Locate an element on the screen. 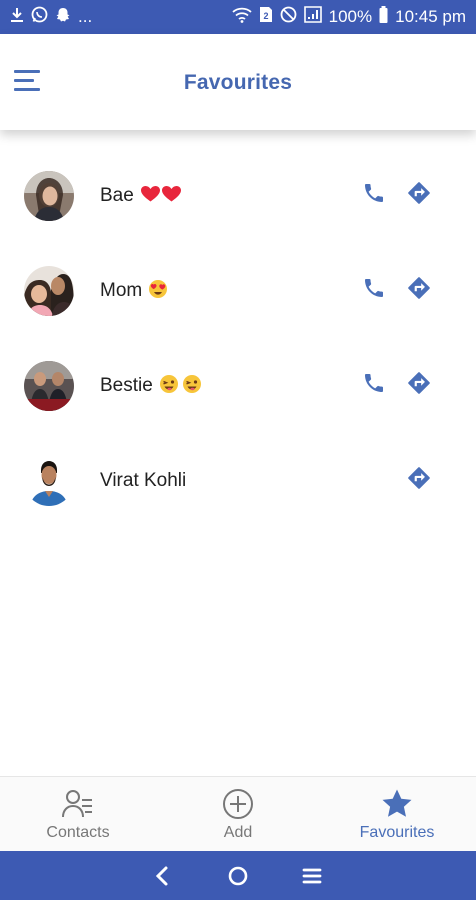 Image resolution: width=476 pixels, height=900 pixels. system-navigation-bar is located at coordinates (238, 875).